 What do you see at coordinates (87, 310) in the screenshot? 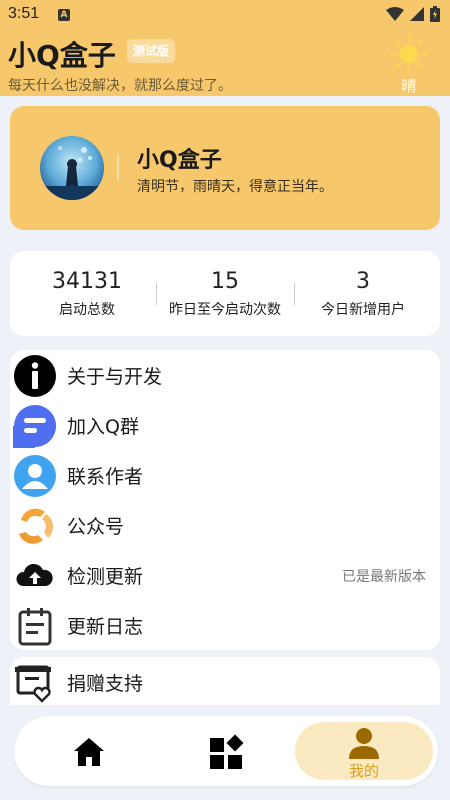
I see `stat-label: 启动总数` at bounding box center [87, 310].